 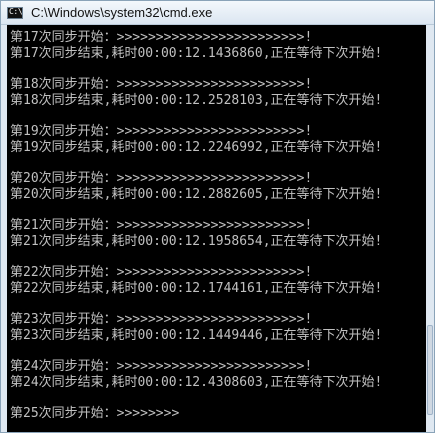 I want to click on console-line-current: 第25次同步开始：>>>>>>>>, so click(x=95, y=413).